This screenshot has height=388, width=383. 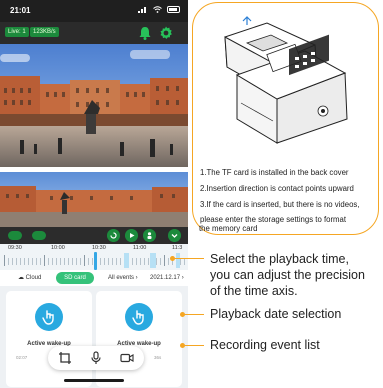 I want to click on timeline-tick-label: 10:00, so click(x=58, y=248).